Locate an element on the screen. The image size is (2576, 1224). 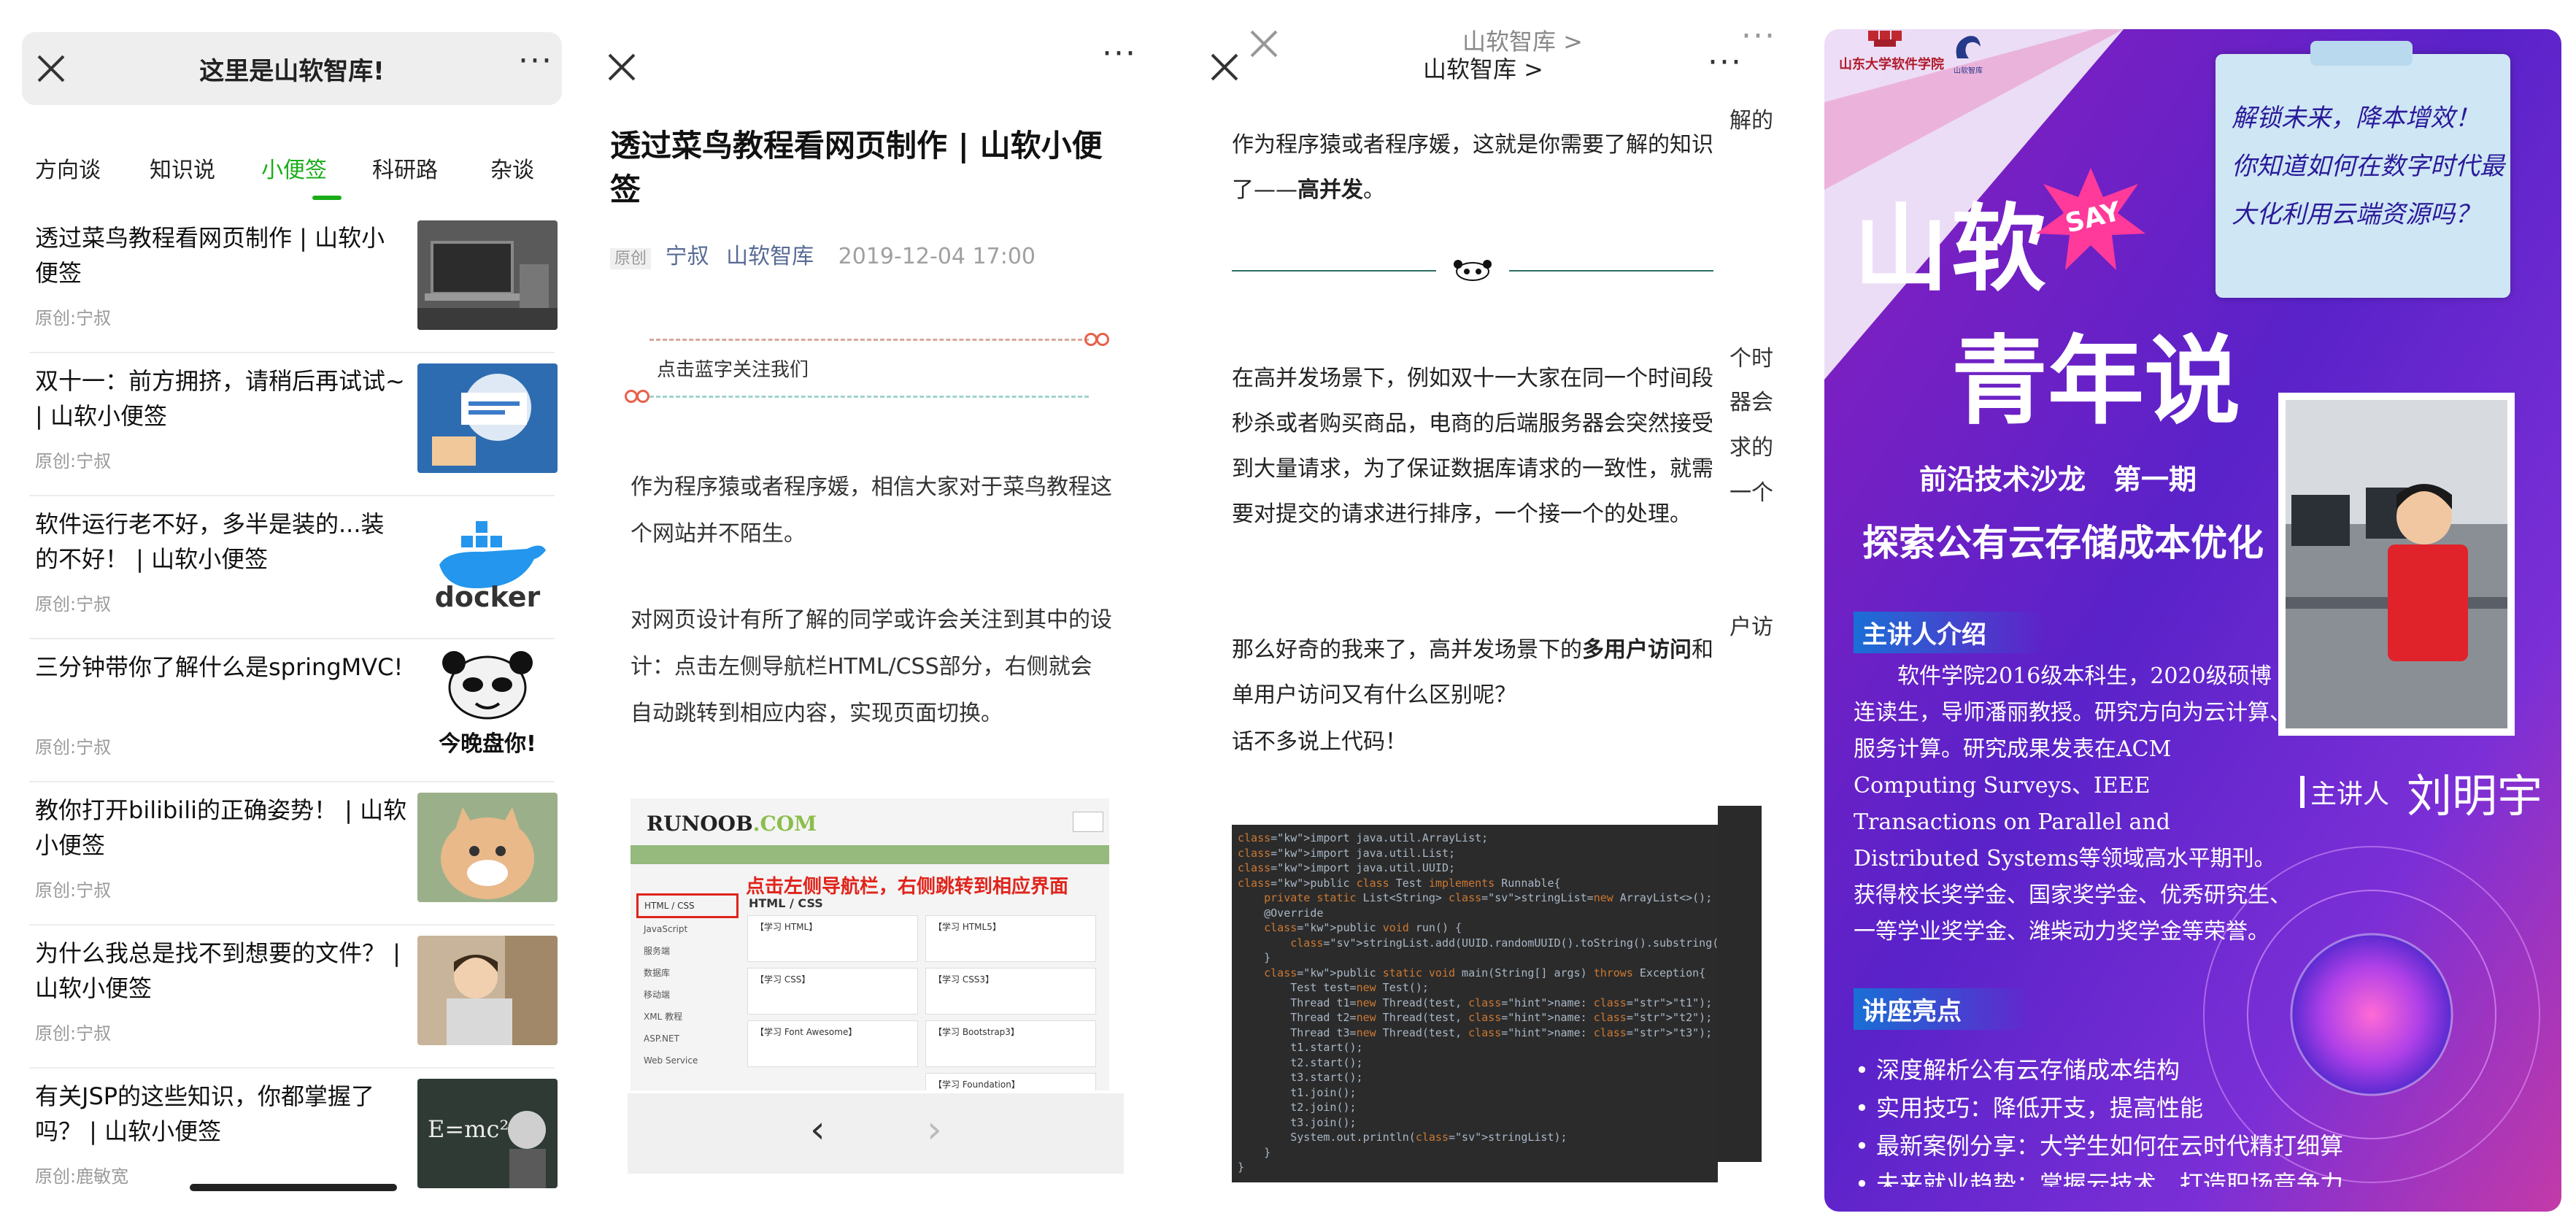
docker-text: docker is located at coordinates (487, 597).